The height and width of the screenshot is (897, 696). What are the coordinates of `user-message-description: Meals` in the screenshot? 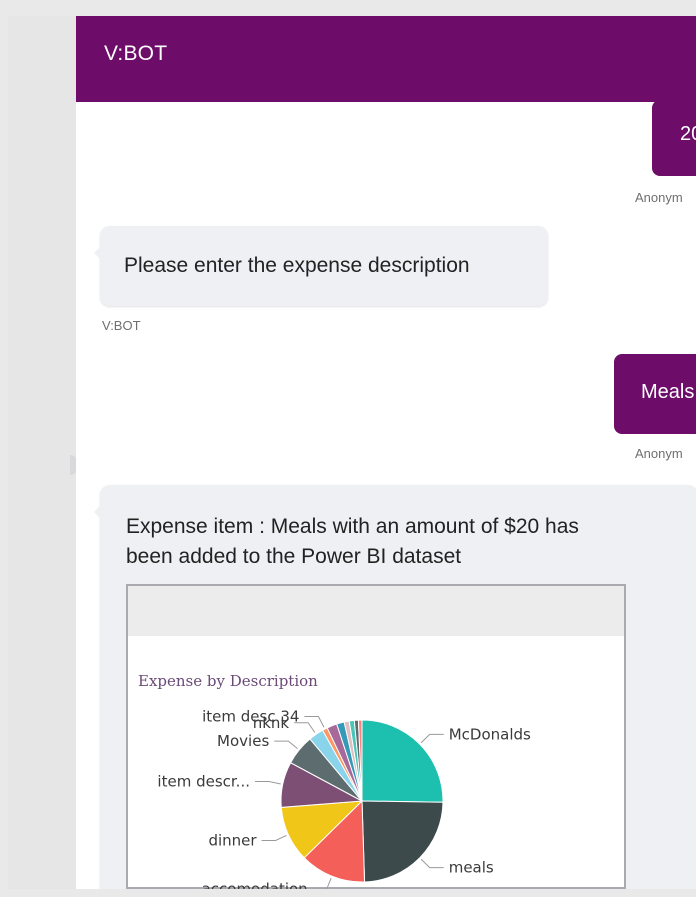 It's located at (655, 394).